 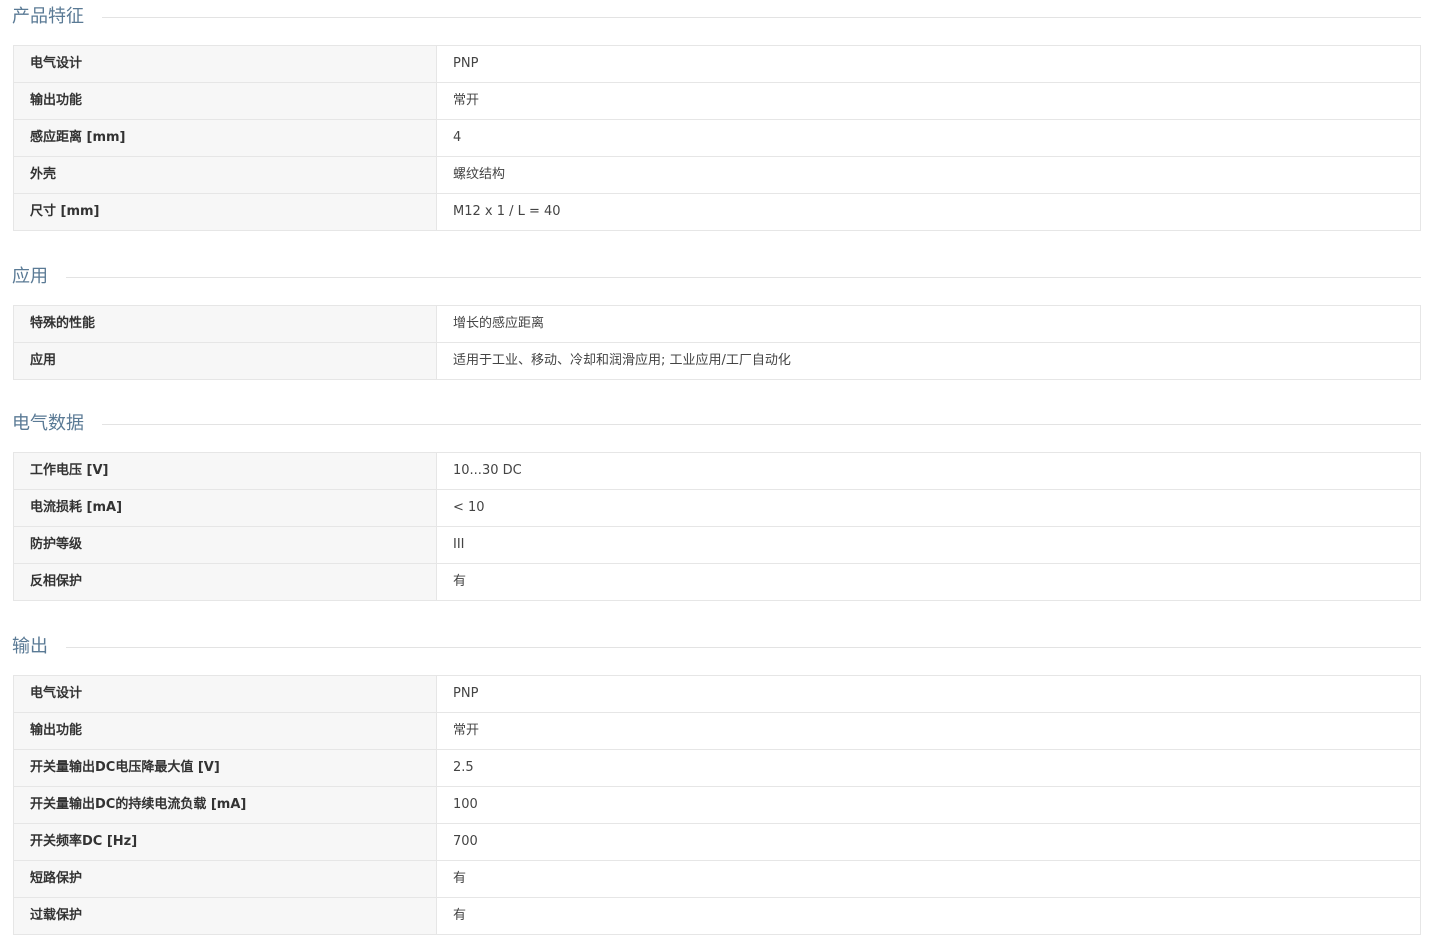 I want to click on section-title: 产品特征, so click(x=57, y=17).